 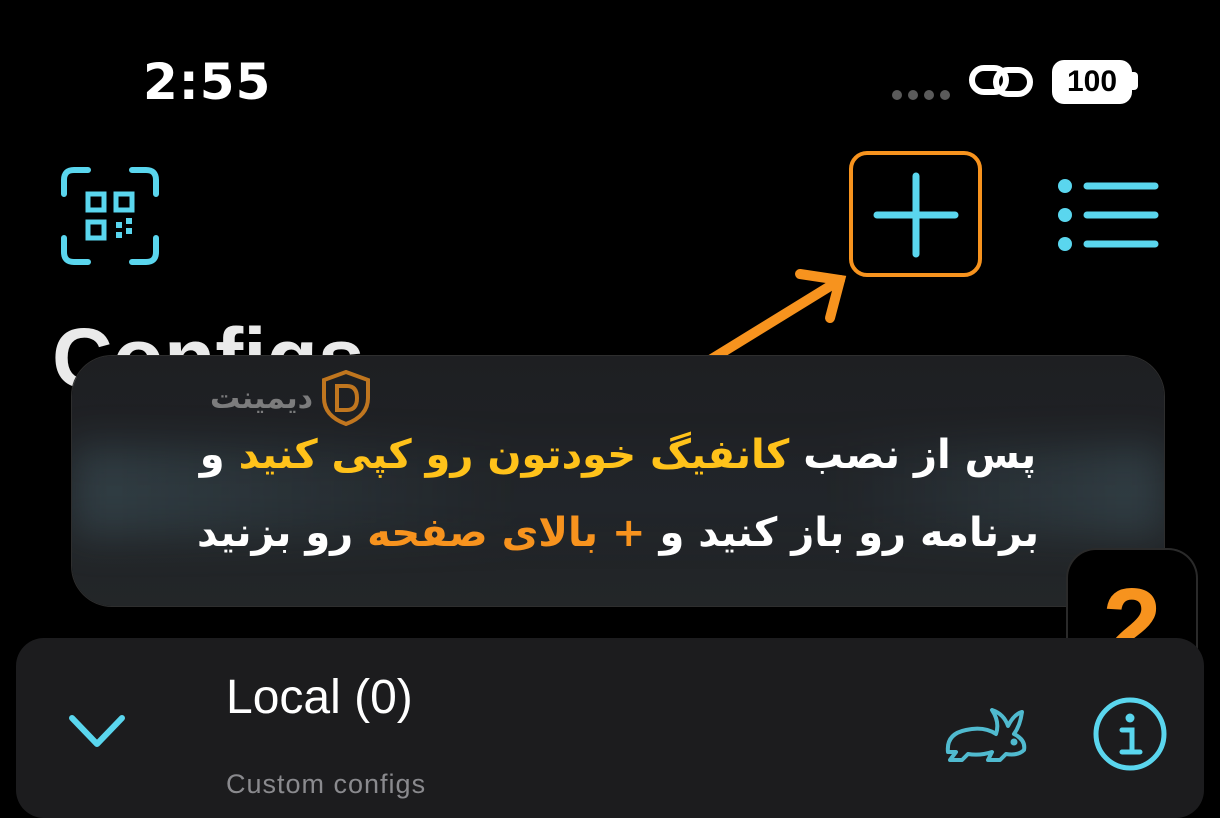 What do you see at coordinates (916, 215) in the screenshot?
I see `plus-icon` at bounding box center [916, 215].